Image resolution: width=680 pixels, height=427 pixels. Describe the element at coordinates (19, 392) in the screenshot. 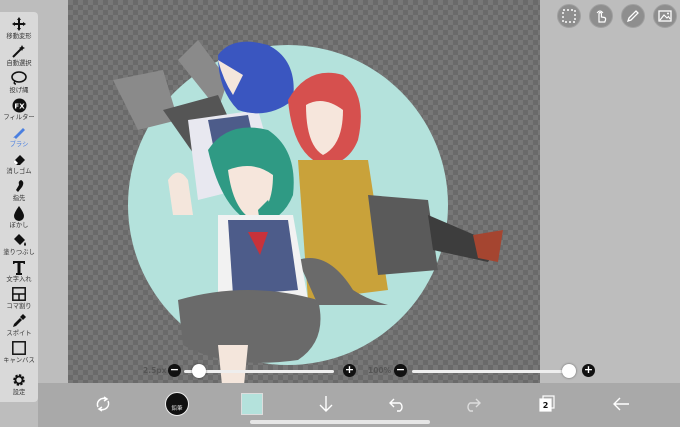

I see `tool-label: 設定` at that location.